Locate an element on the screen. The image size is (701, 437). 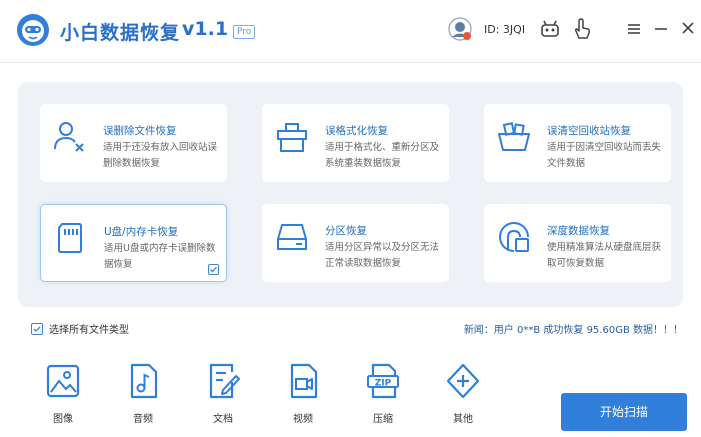
mode-title: U盘/内存卡恢复 is located at coordinates (141, 232).